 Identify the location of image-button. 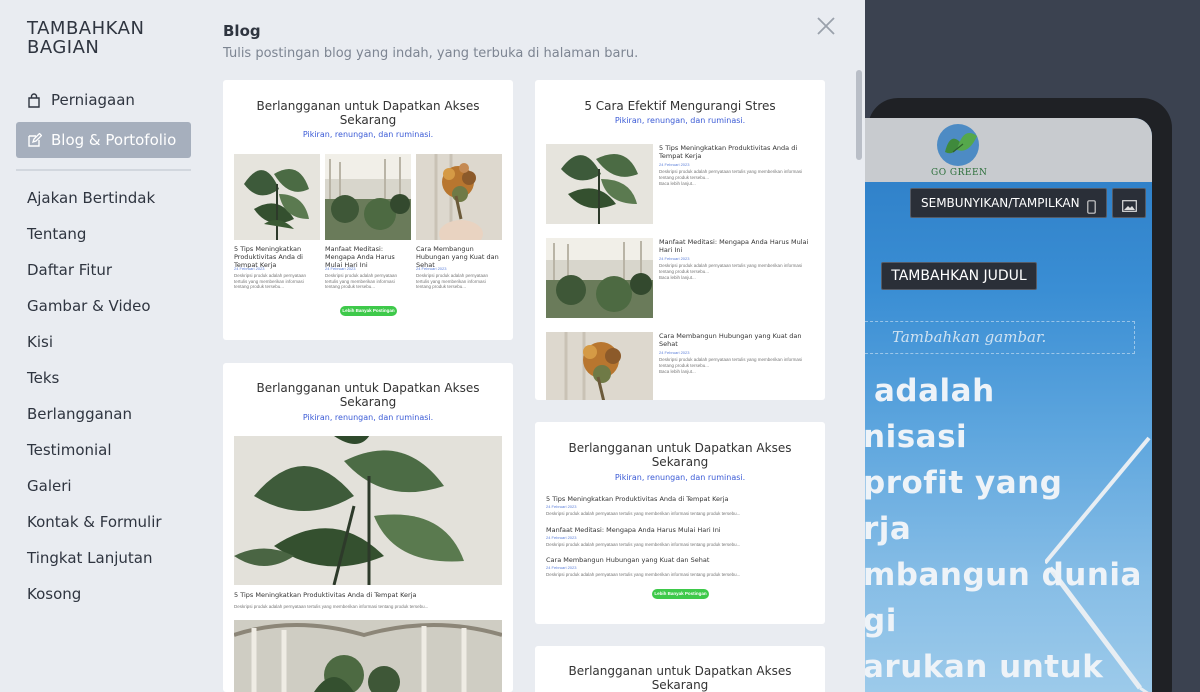
(1129, 203).